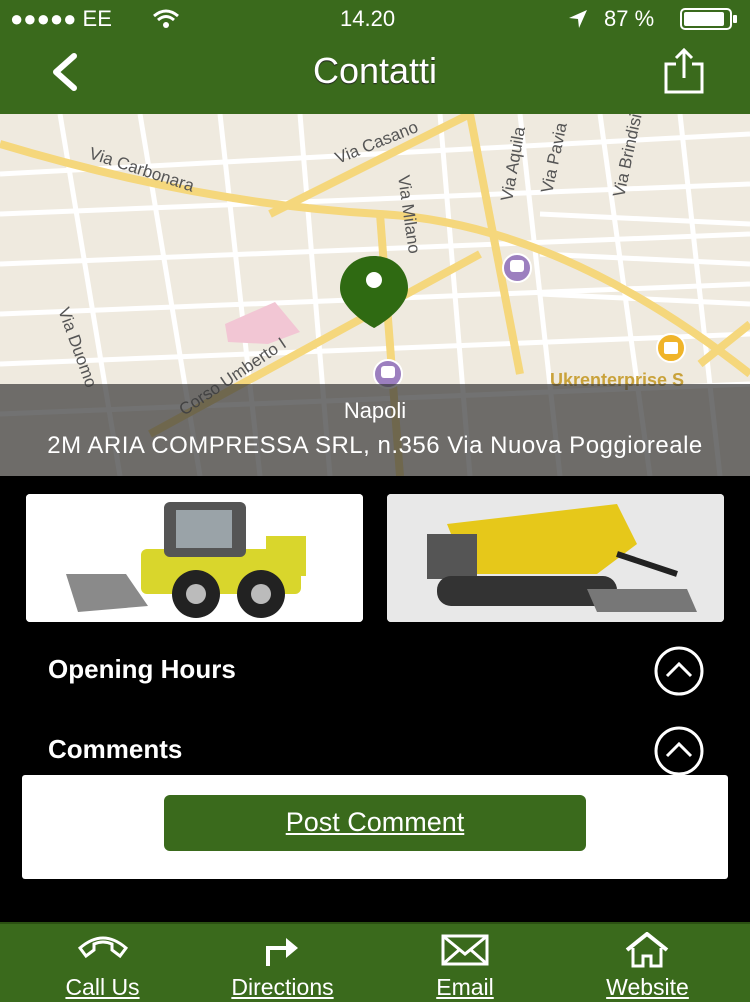  What do you see at coordinates (555, 558) in the screenshot?
I see `tracked-dumper-photo` at bounding box center [555, 558].